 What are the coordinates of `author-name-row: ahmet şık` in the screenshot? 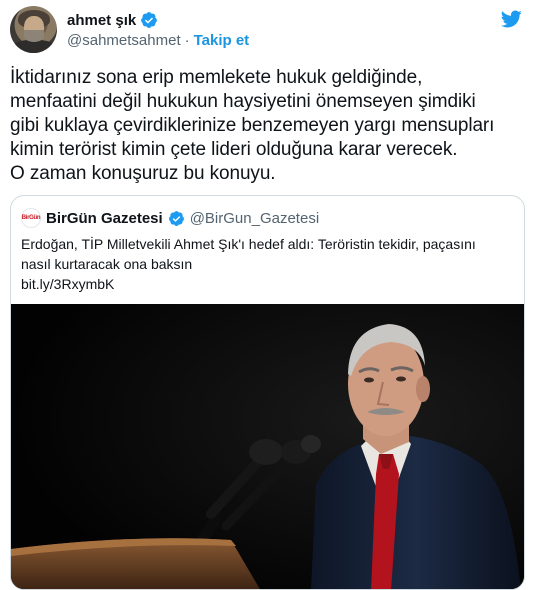 It's located at (112, 20).